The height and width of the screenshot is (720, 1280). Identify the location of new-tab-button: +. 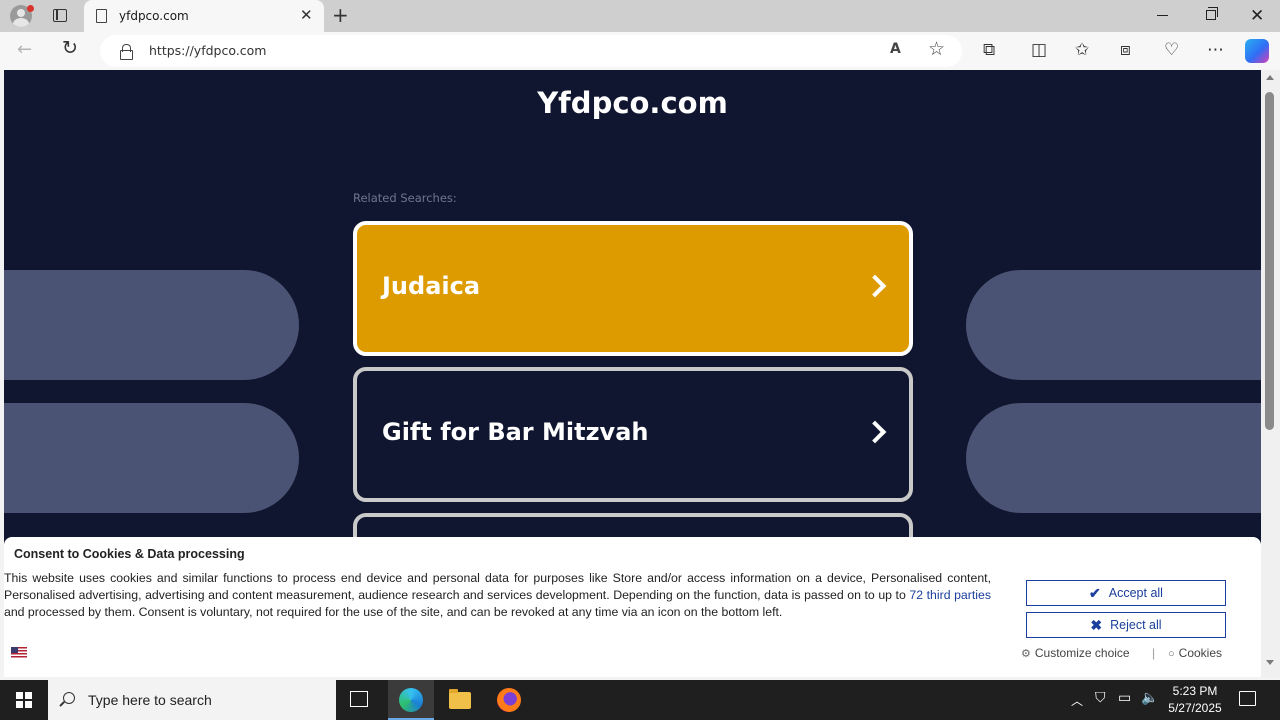
(340, 15).